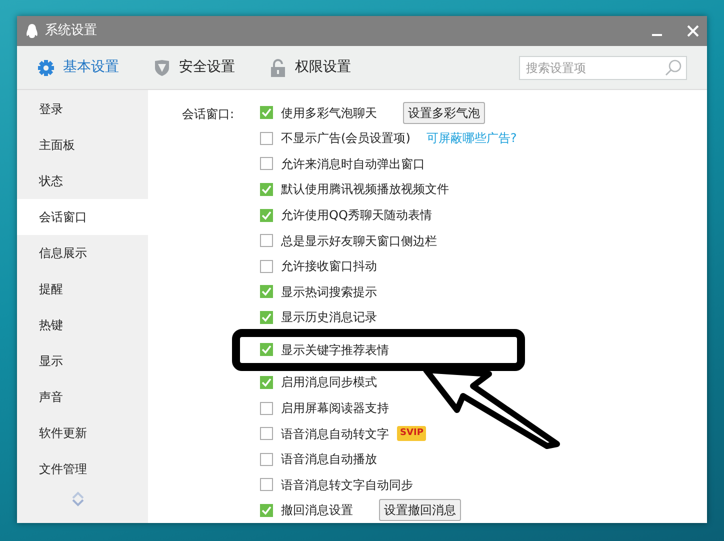 The width and height of the screenshot is (724, 541). I want to click on lock-icon, so click(278, 67).